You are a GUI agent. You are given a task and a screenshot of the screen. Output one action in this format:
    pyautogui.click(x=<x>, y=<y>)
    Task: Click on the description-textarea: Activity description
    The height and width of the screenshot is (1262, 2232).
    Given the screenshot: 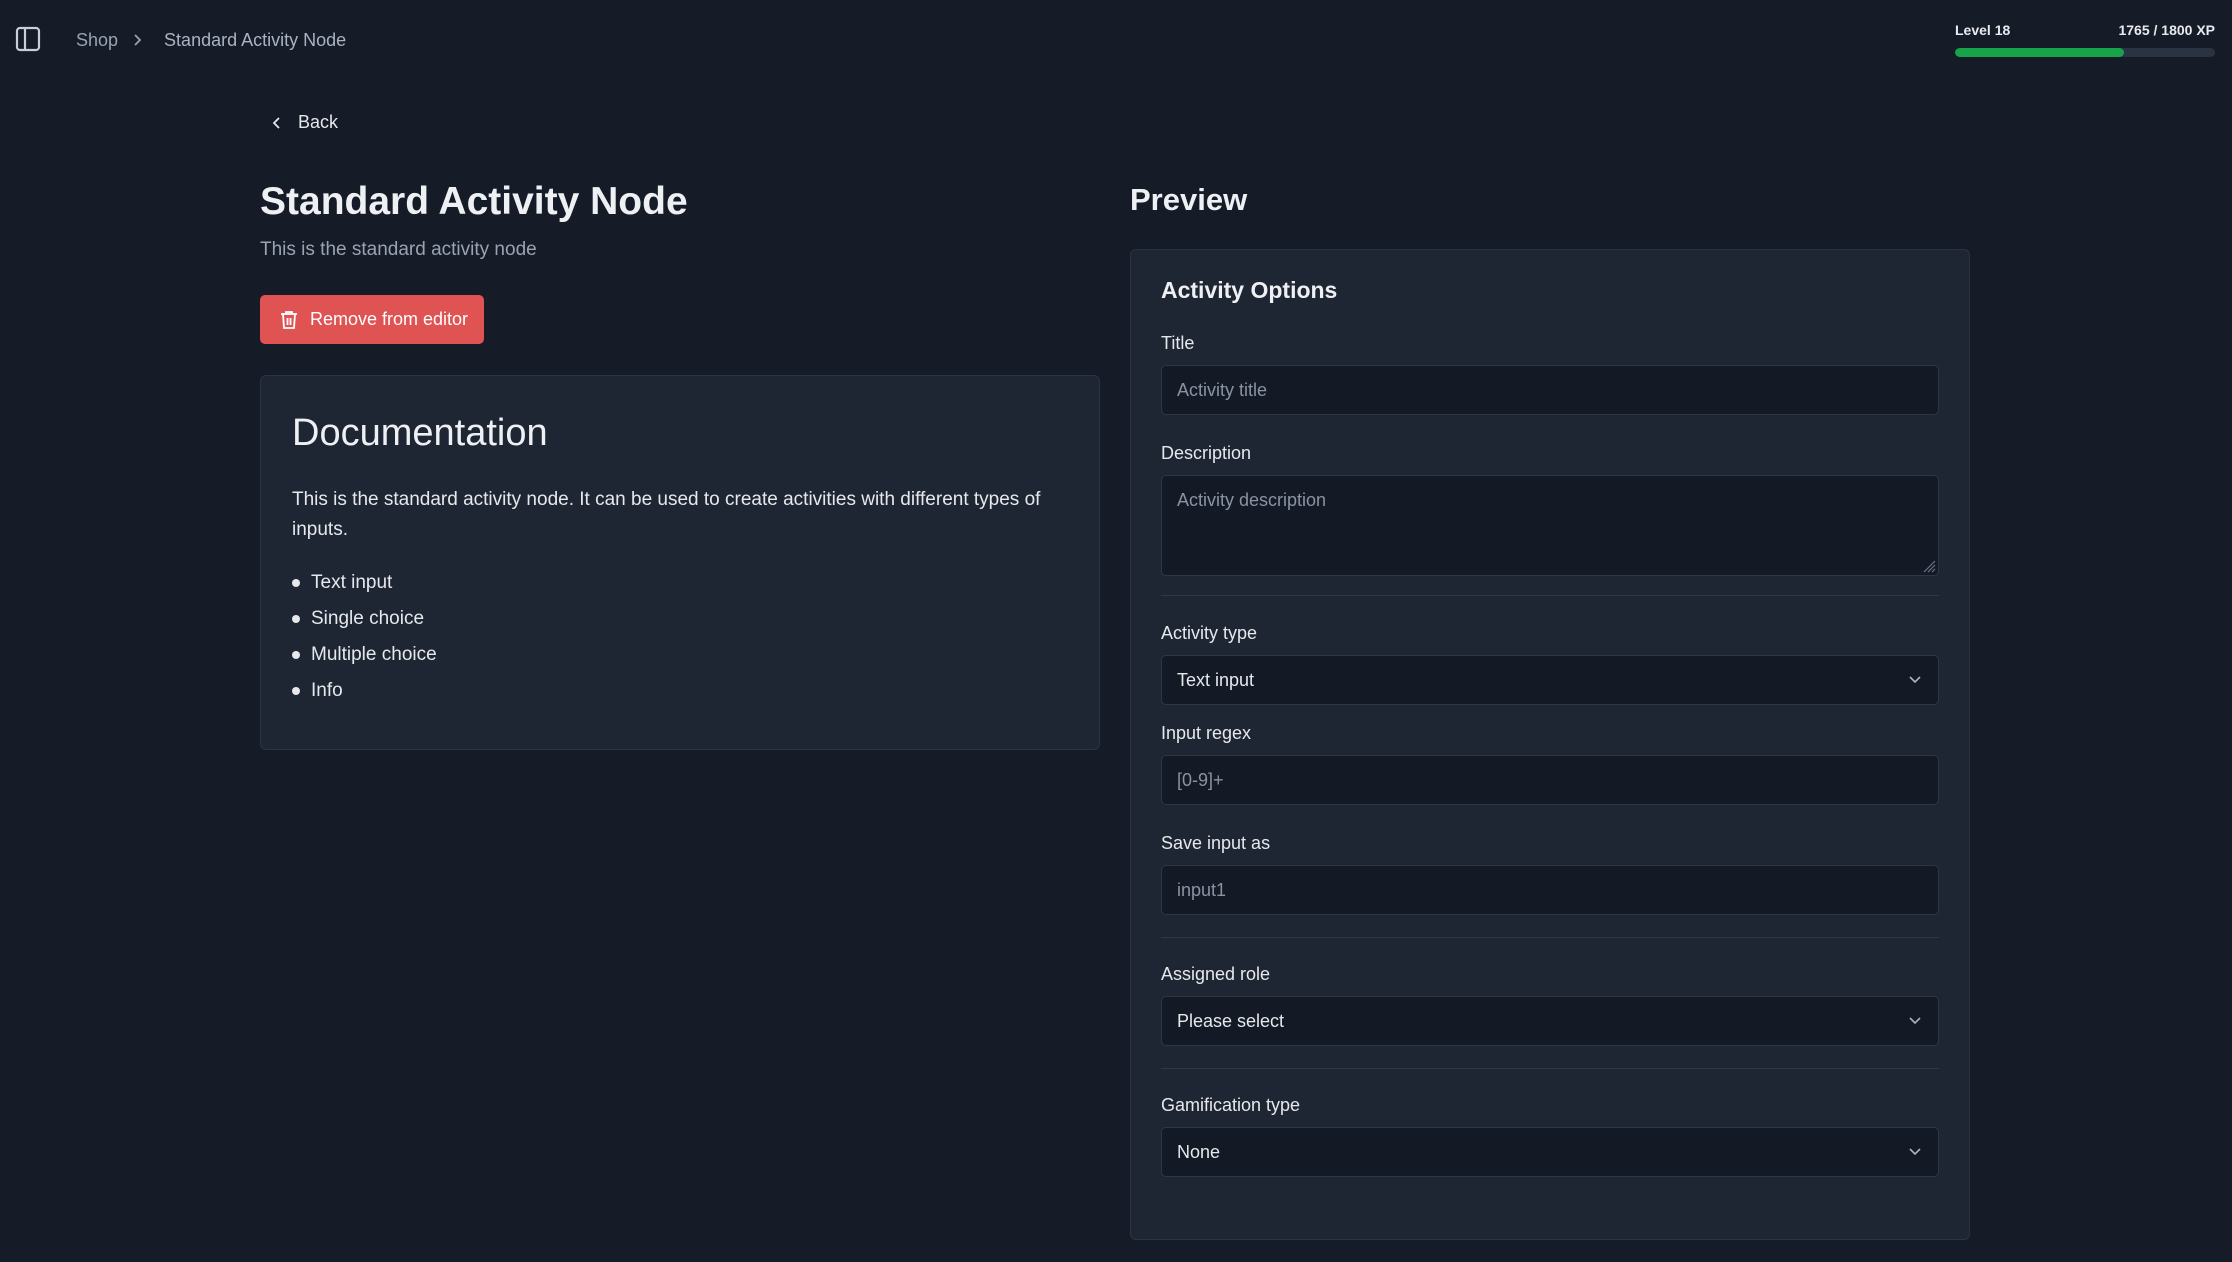 What is the action you would take?
    pyautogui.click(x=1550, y=525)
    